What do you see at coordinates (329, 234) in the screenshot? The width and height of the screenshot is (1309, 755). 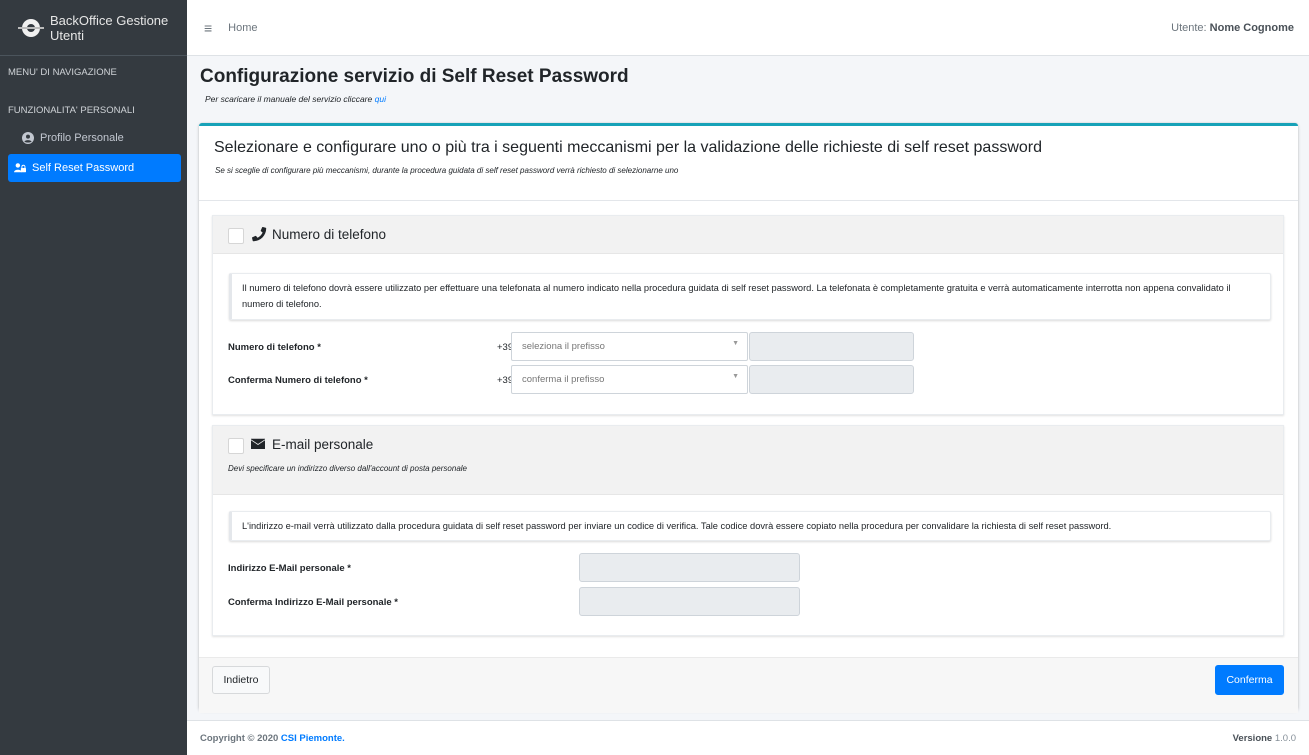 I see `phone-section-title: Numero di telefono` at bounding box center [329, 234].